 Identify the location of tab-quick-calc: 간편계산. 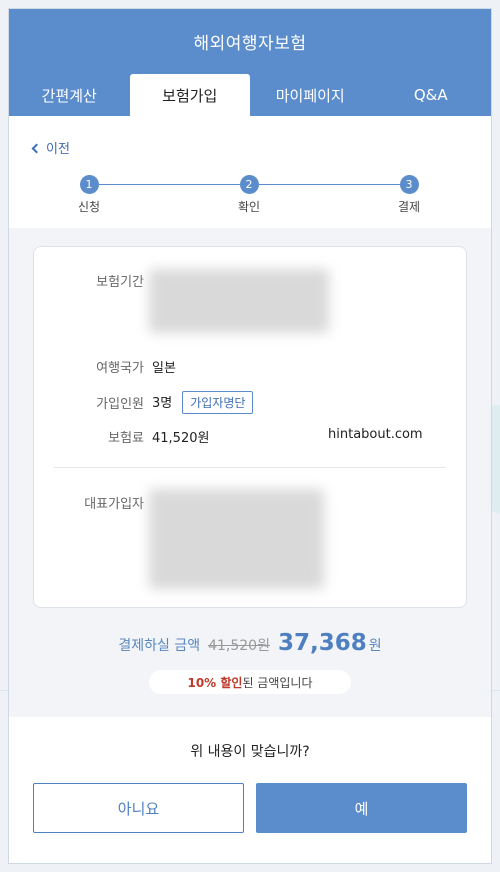
(69, 95).